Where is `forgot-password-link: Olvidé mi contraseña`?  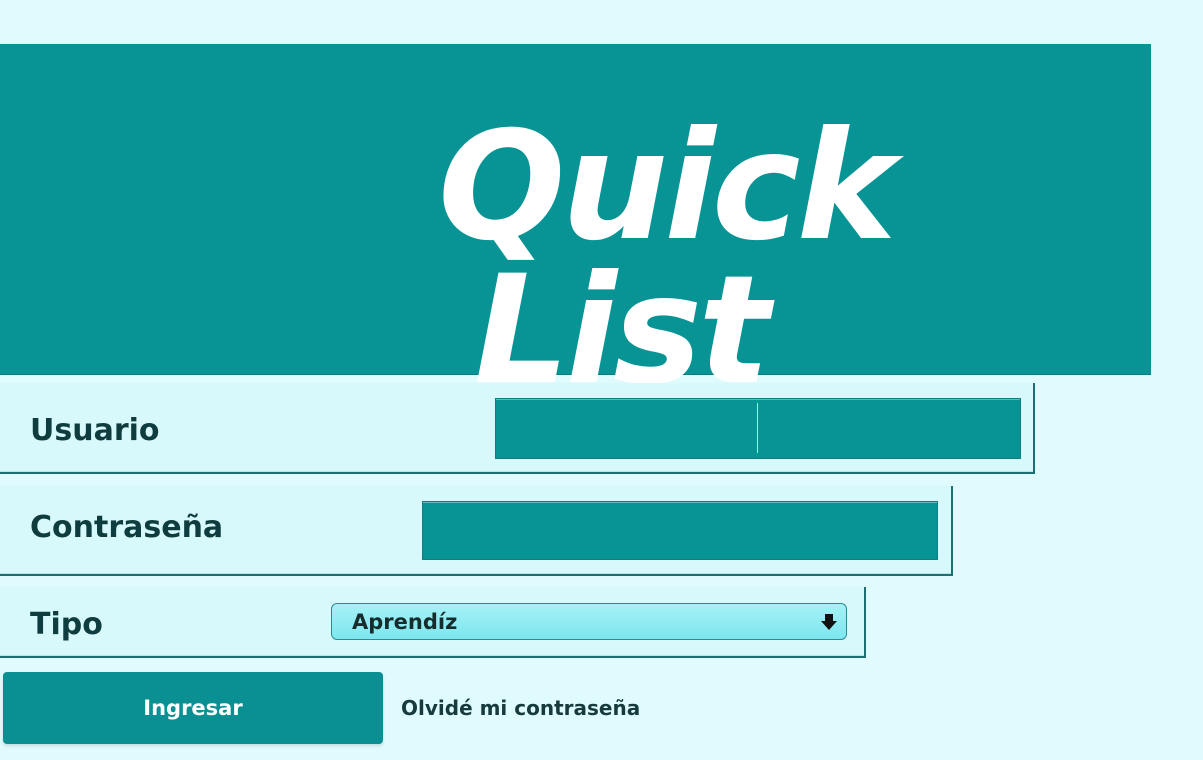 forgot-password-link: Olvidé mi contraseña is located at coordinates (520, 708).